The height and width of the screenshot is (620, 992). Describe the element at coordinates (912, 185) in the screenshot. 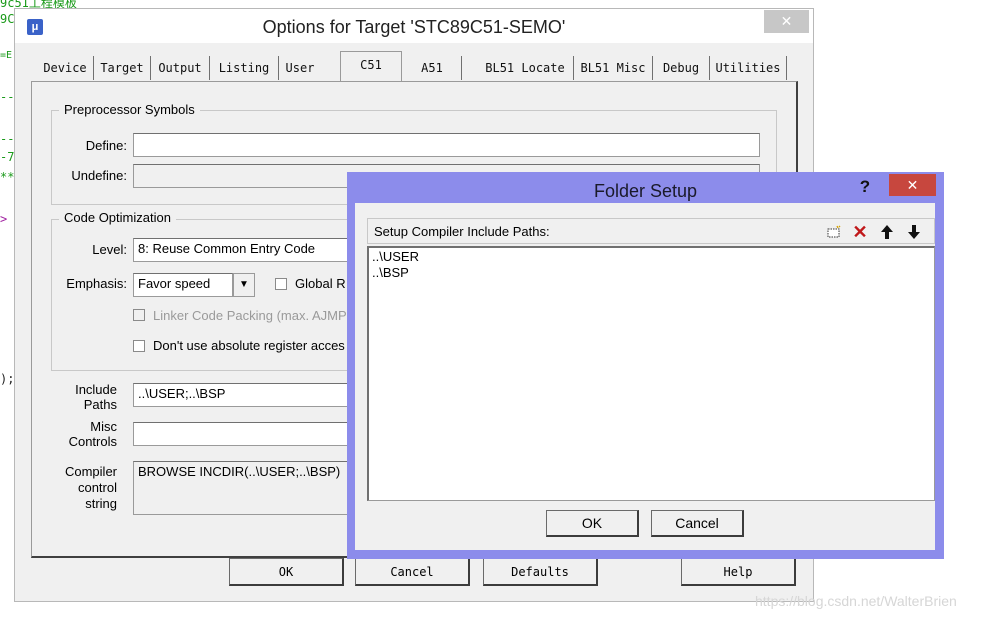

I see `folder-setup-close-button: ✕` at that location.